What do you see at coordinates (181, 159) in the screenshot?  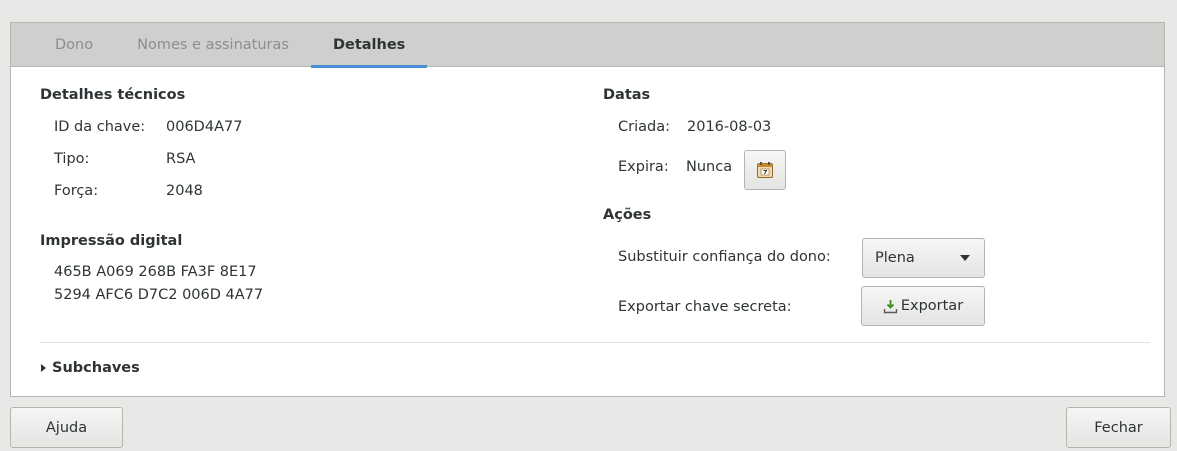 I see `type-value: RSA` at bounding box center [181, 159].